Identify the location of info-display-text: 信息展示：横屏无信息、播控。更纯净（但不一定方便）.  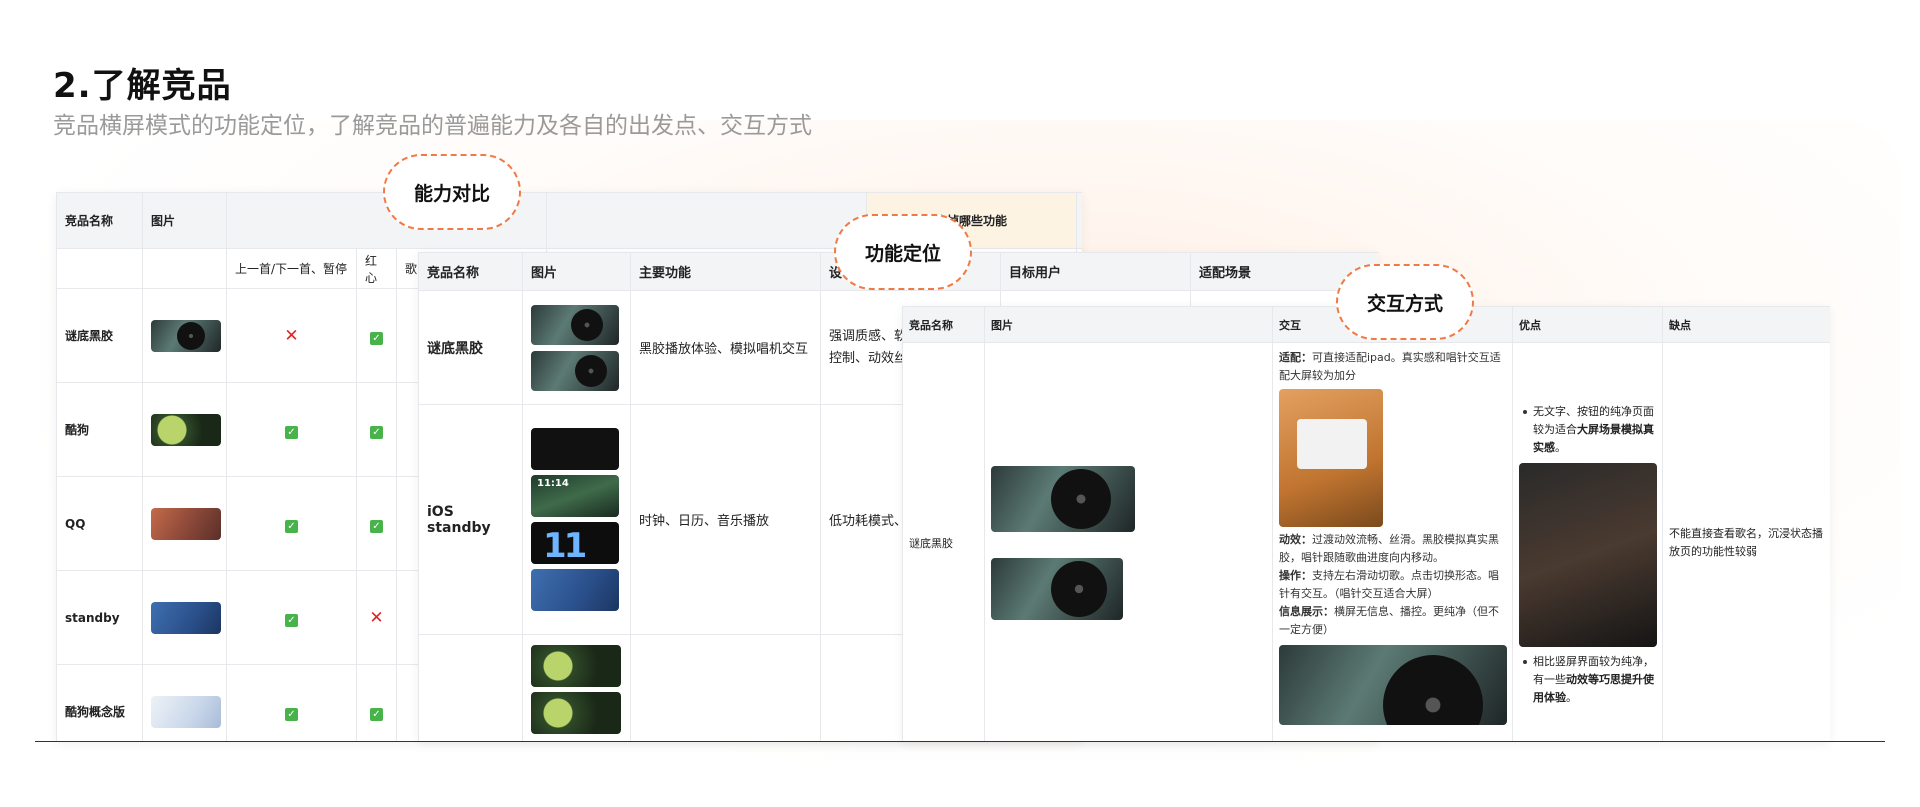
(1389, 620).